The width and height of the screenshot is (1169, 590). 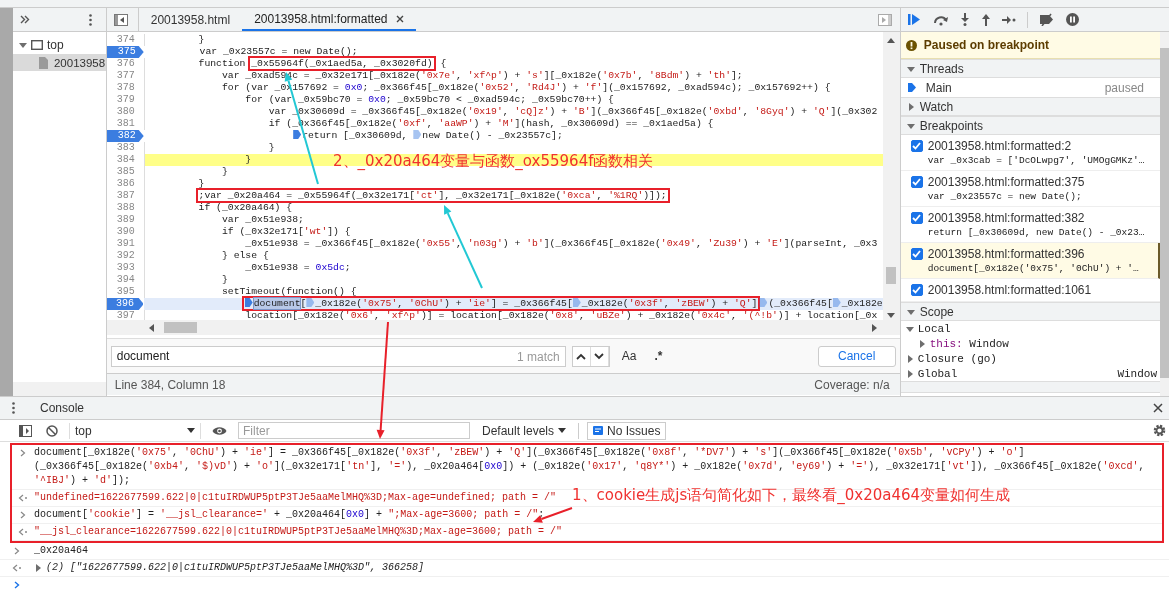 What do you see at coordinates (125, 196) in the screenshot?
I see `line-number: 387` at bounding box center [125, 196].